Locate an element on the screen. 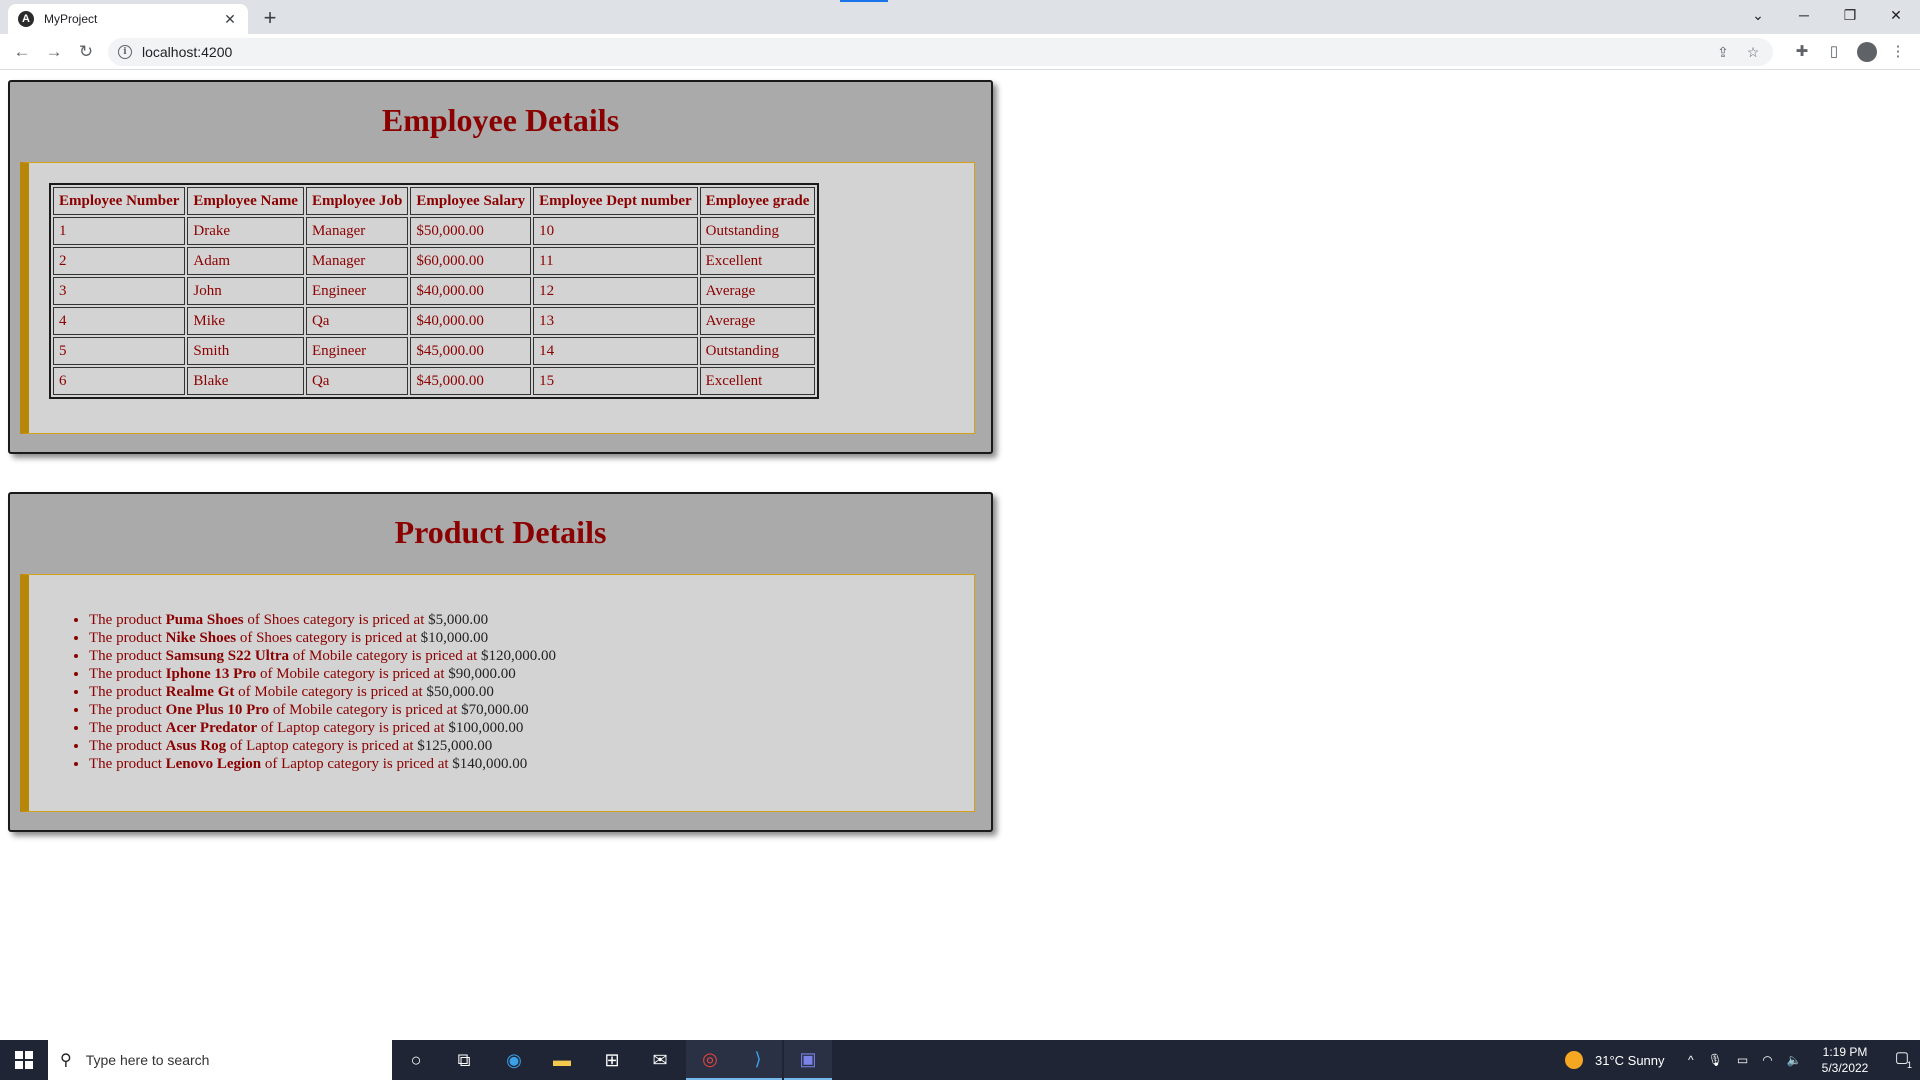 The height and width of the screenshot is (1080, 1920). tab-search-icon: ⌄ is located at coordinates (1758, 15).